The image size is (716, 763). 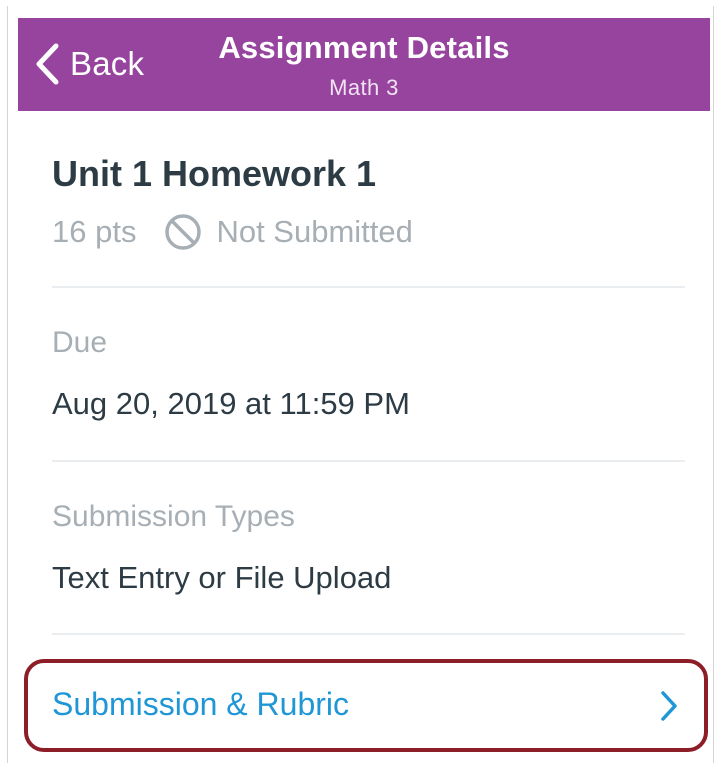 I want to click on course-subtitle: Math 3, so click(x=364, y=87).